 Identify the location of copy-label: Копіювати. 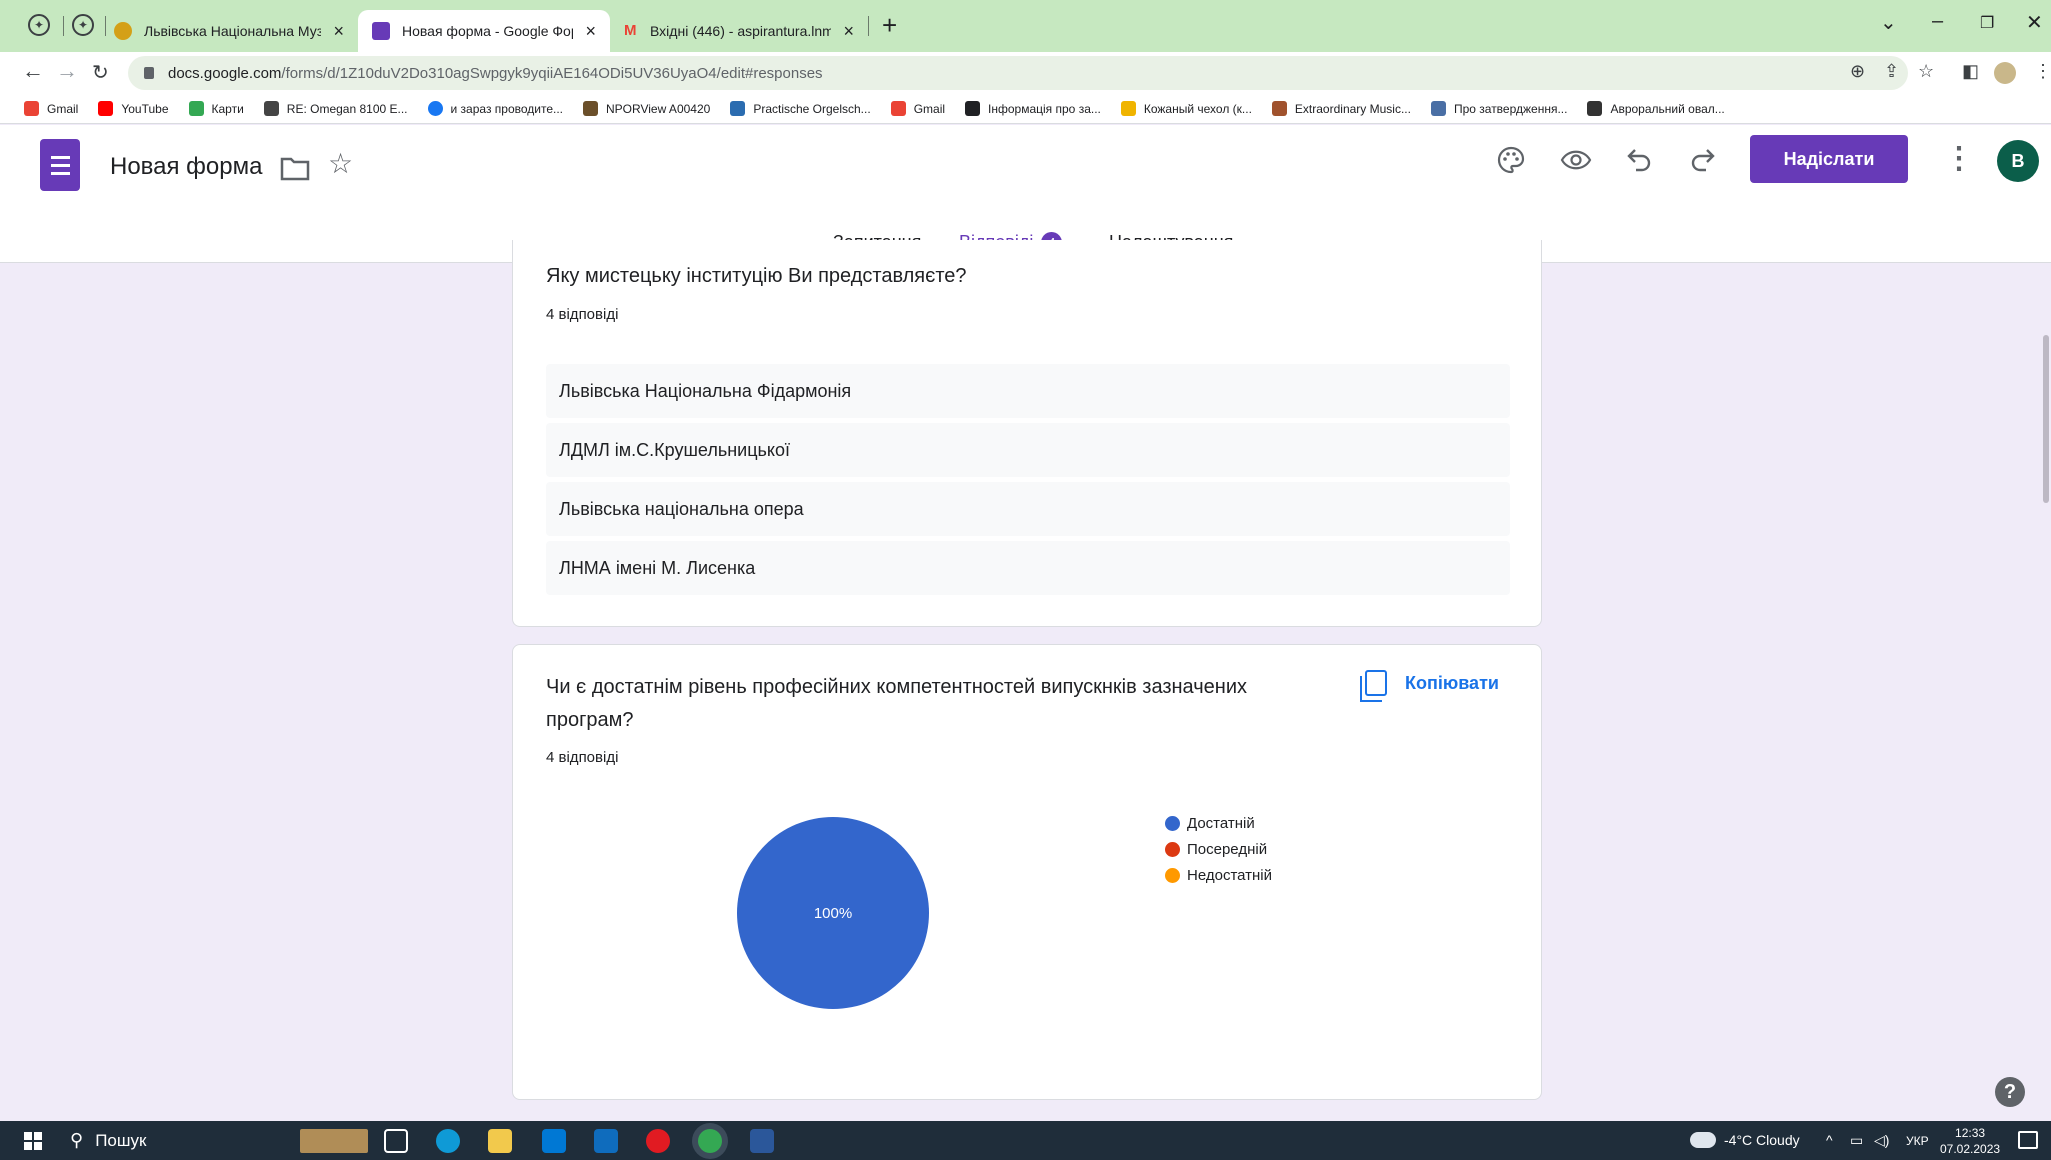
(1452, 682).